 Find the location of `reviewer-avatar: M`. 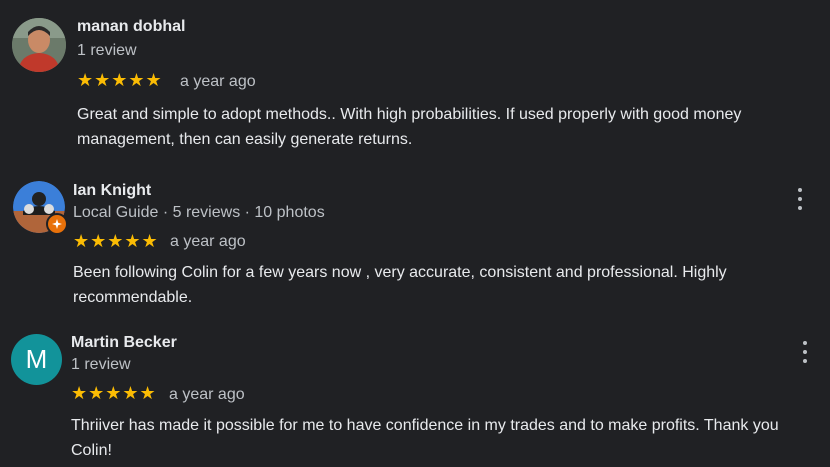

reviewer-avatar: M is located at coordinates (36, 359).